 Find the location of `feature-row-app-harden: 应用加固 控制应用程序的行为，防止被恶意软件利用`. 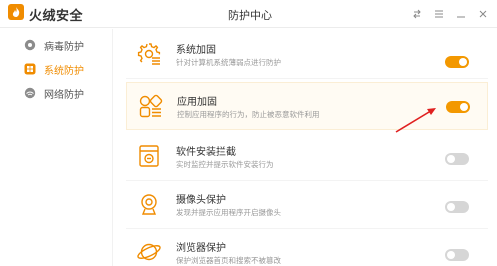

feature-row-app-harden: 应用加固 控制应用程序的行为，防止被恶意软件利用 is located at coordinates (307, 106).